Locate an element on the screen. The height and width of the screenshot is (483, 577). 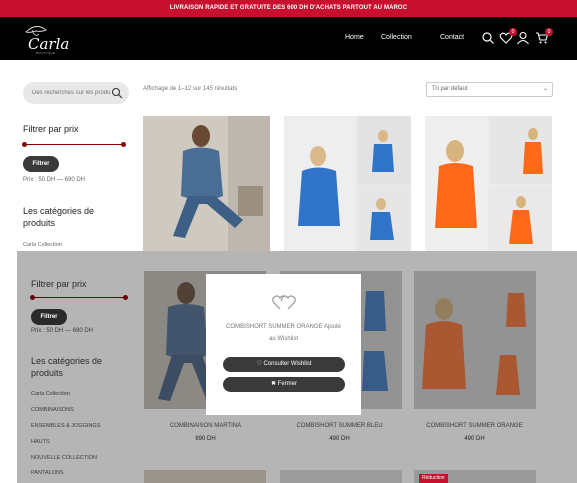
sort-select: Tri par défaut ⌄ is located at coordinates (489, 89).